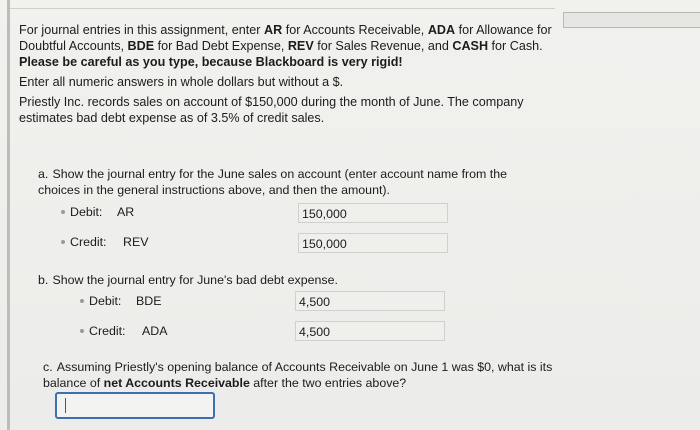  Describe the element at coordinates (515, 46) in the screenshot. I see `instr-text: for Cash.` at that location.